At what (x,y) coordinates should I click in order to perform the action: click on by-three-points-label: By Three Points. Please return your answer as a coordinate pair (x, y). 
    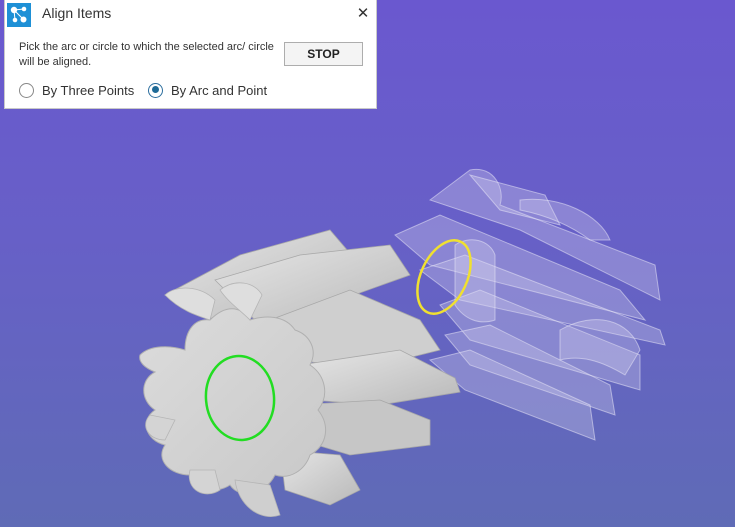
    Looking at the image, I should click on (88, 90).